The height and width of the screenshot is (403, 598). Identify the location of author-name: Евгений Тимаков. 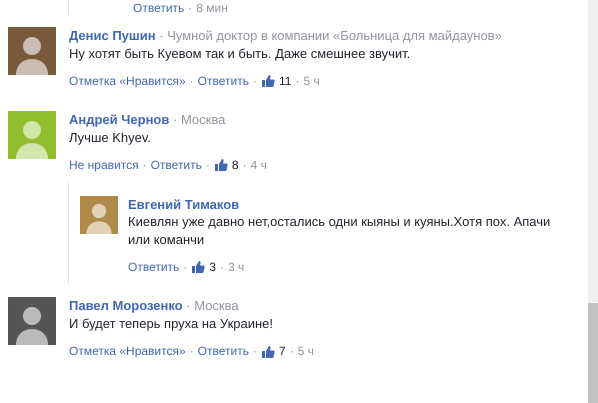
(184, 204).